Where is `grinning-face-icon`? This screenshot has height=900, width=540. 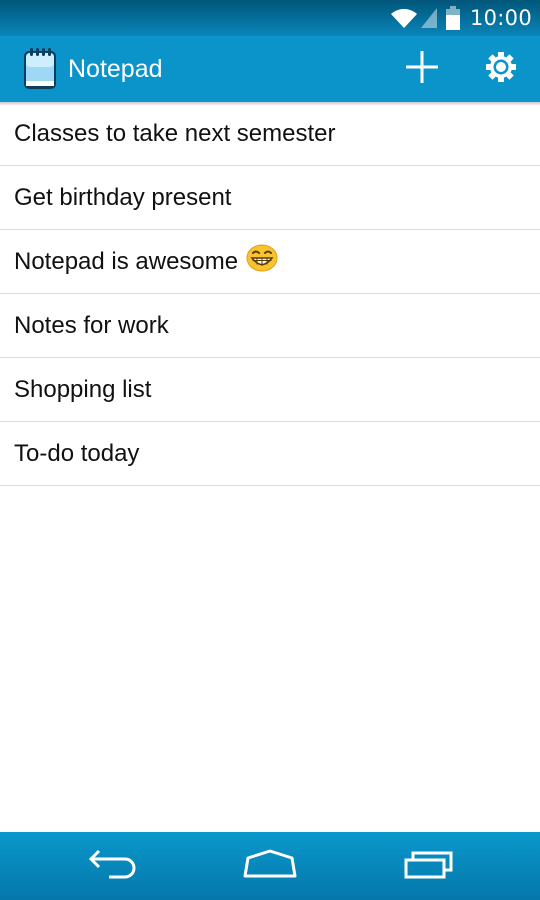
grinning-face-icon is located at coordinates (262, 261).